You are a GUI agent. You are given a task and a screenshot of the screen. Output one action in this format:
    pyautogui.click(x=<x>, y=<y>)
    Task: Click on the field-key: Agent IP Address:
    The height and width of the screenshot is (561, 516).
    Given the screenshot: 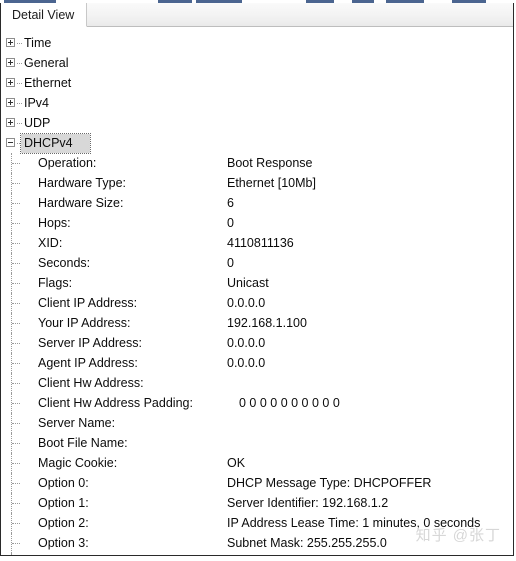 What is the action you would take?
    pyautogui.click(x=88, y=363)
    